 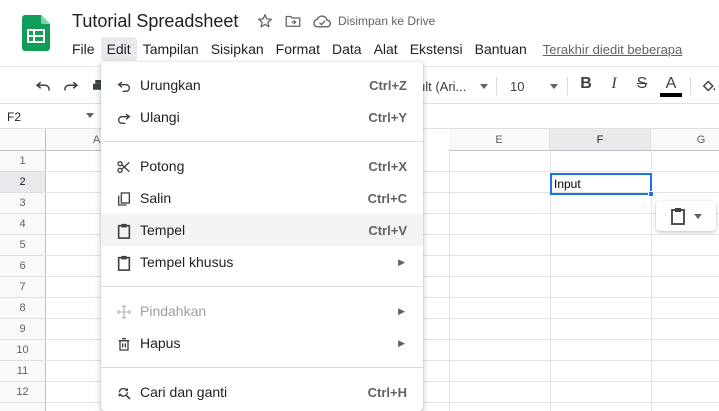 What do you see at coordinates (262, 262) in the screenshot?
I see `menu-item-paste-special: Tempel khusus ▶` at bounding box center [262, 262].